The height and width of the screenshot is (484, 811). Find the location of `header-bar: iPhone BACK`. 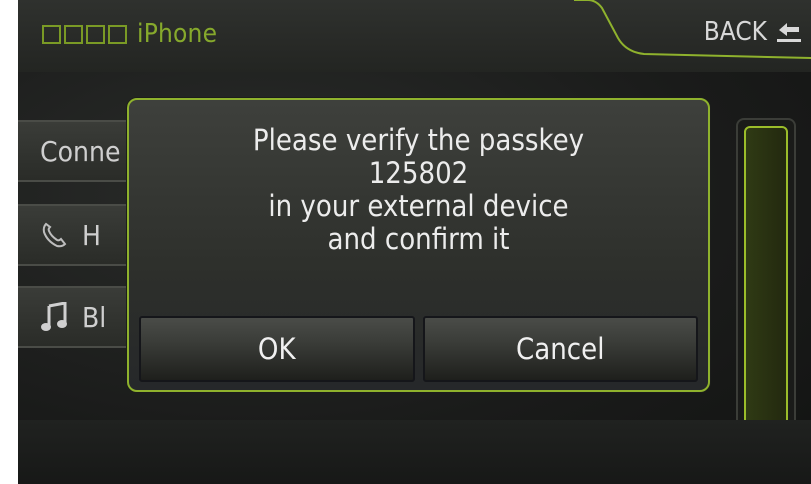

header-bar: iPhone BACK is located at coordinates (414, 36).